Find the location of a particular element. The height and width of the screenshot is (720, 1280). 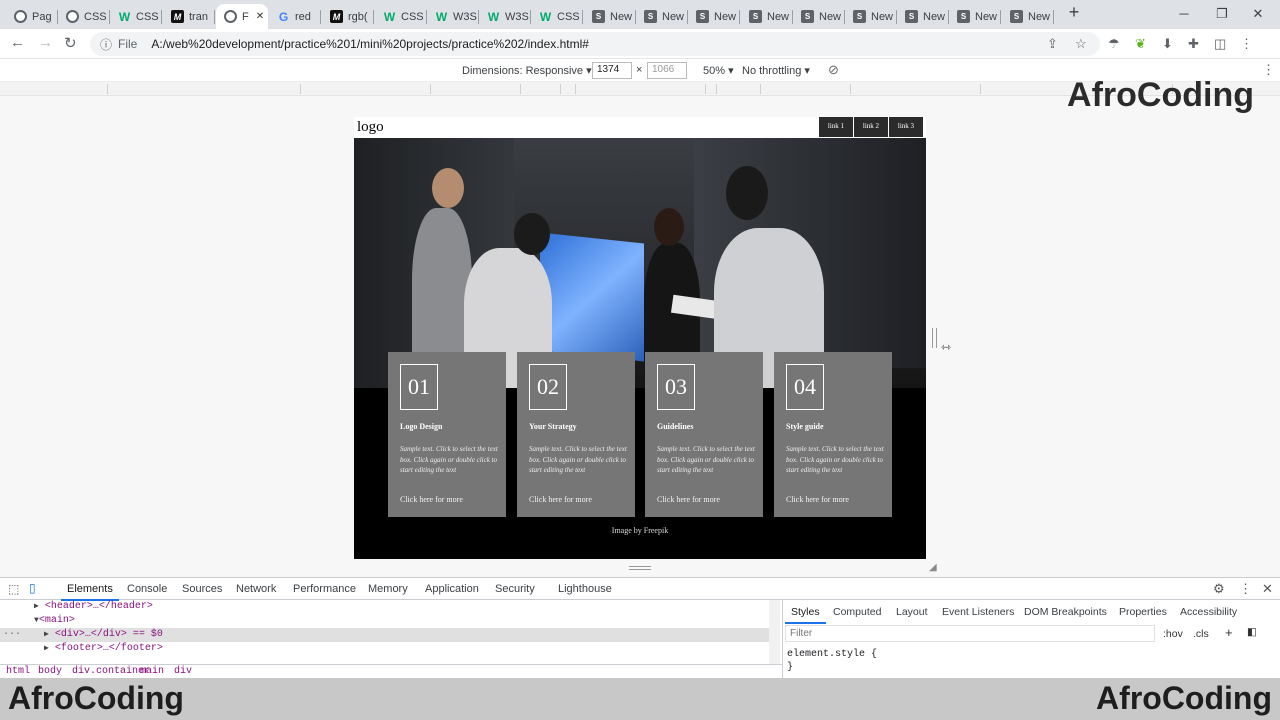

tab-lighthouse: Lighthouse is located at coordinates (585, 589).